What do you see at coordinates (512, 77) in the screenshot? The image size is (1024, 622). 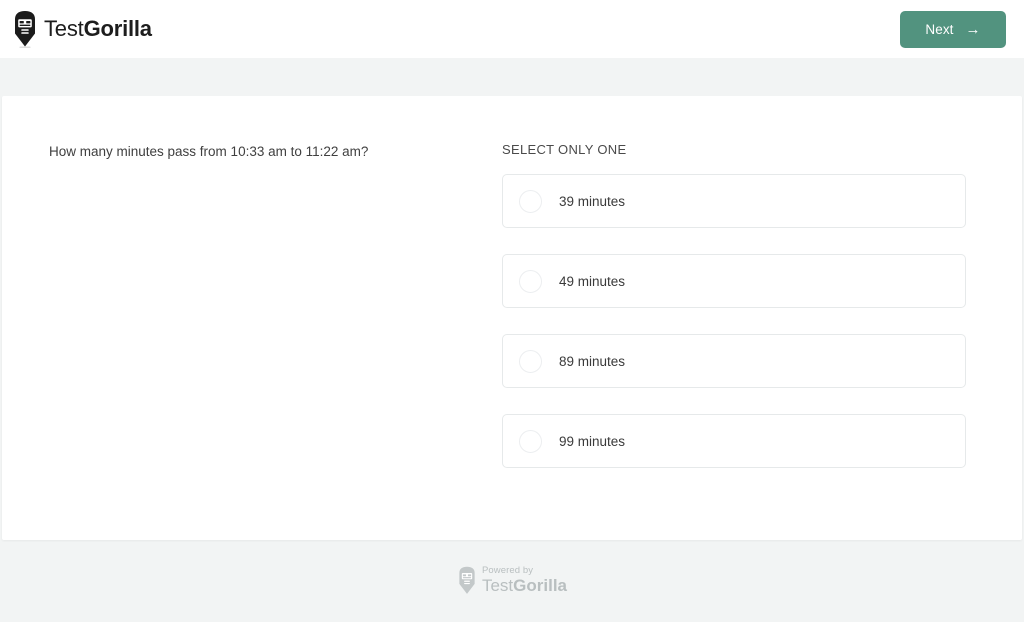 I see `header-content-divider` at bounding box center [512, 77].